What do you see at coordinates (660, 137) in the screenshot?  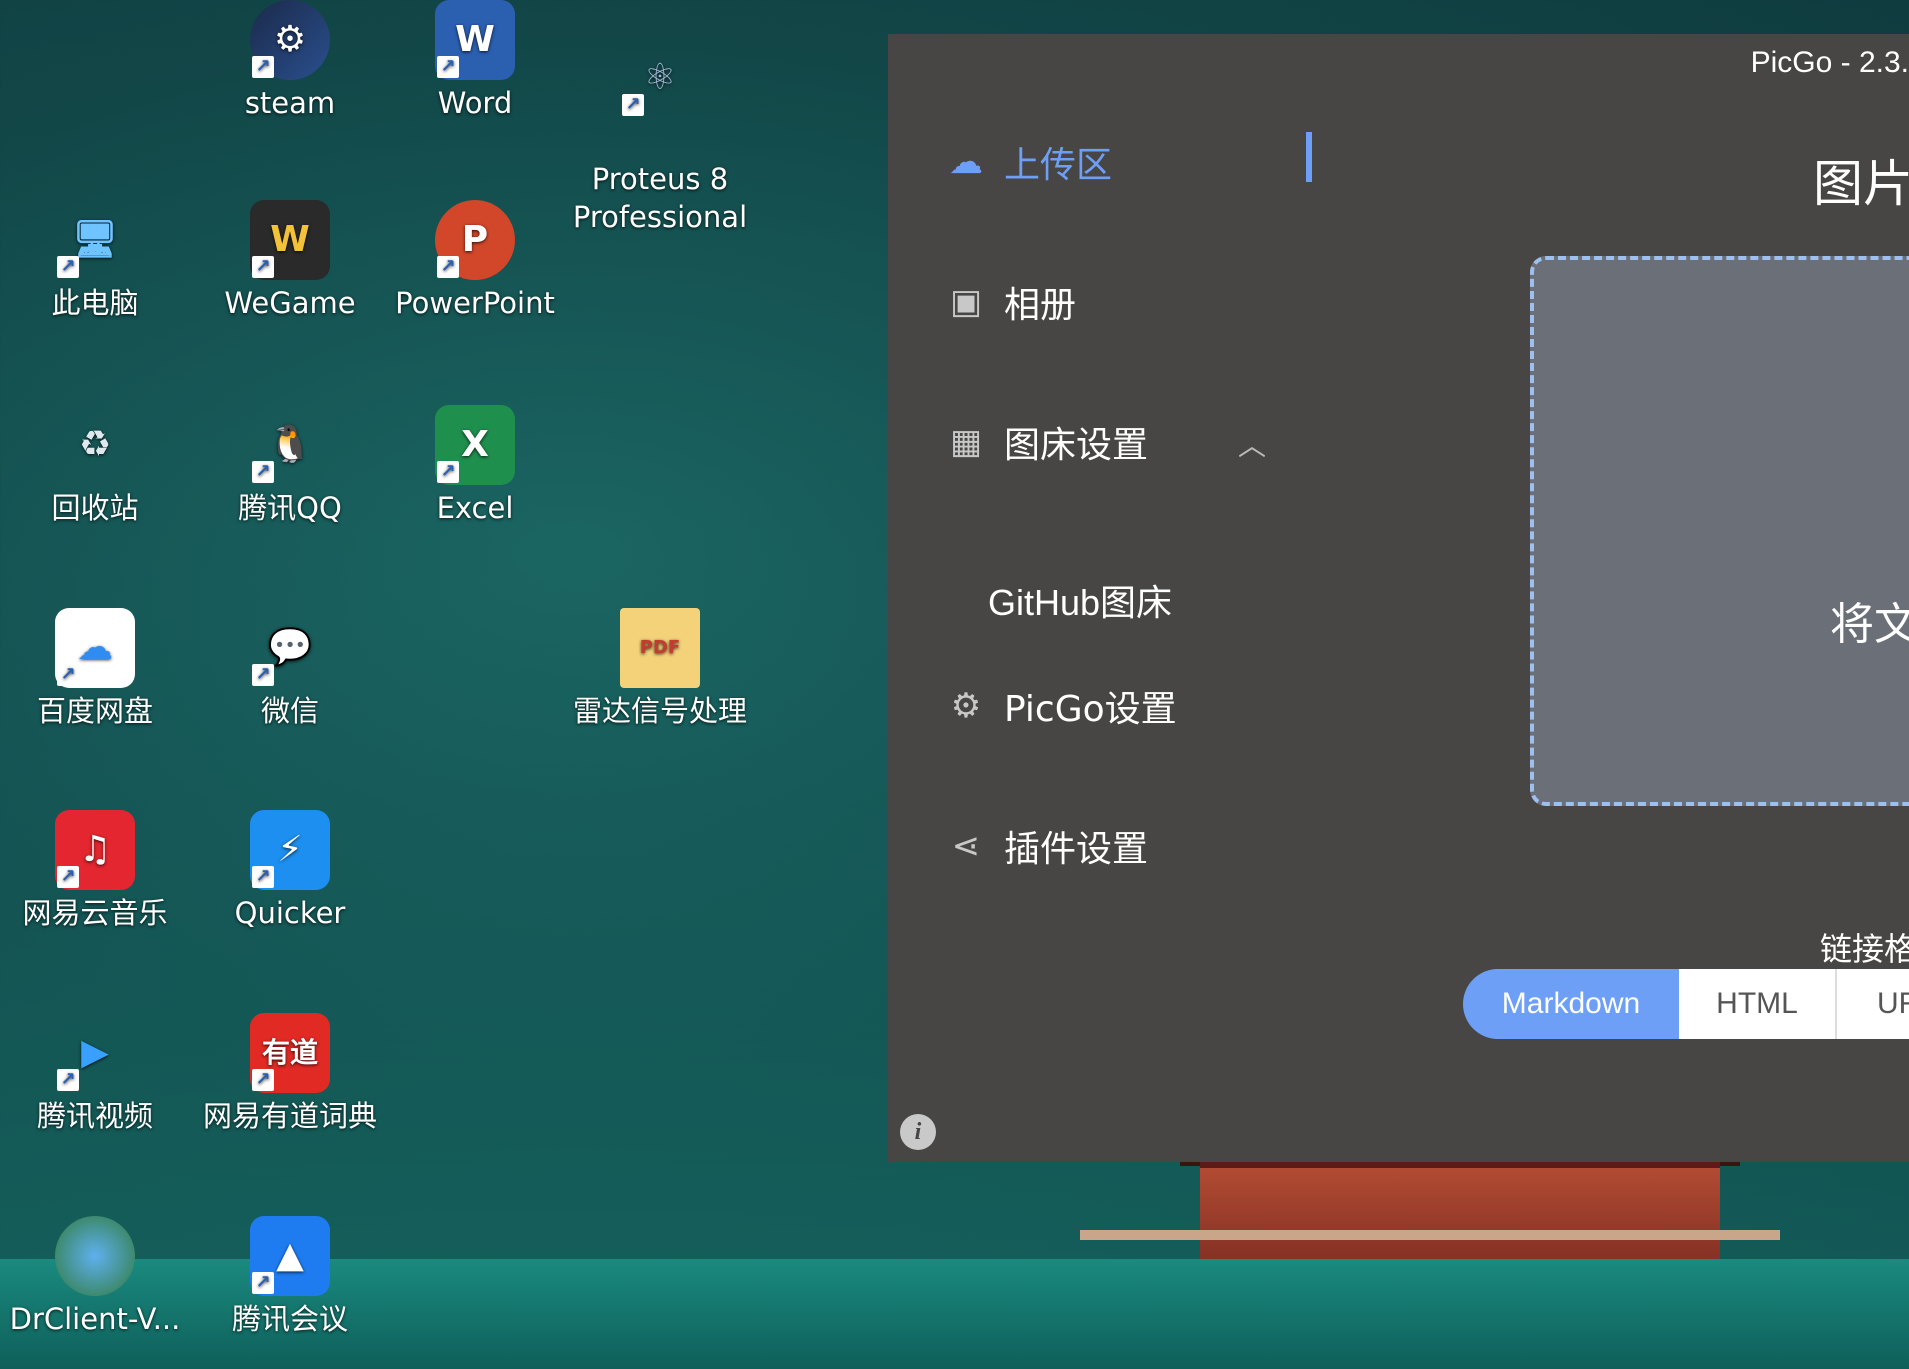 I see `desktop-icon-proteus: ⚛ ↗ Proteus 8 Professional` at bounding box center [660, 137].